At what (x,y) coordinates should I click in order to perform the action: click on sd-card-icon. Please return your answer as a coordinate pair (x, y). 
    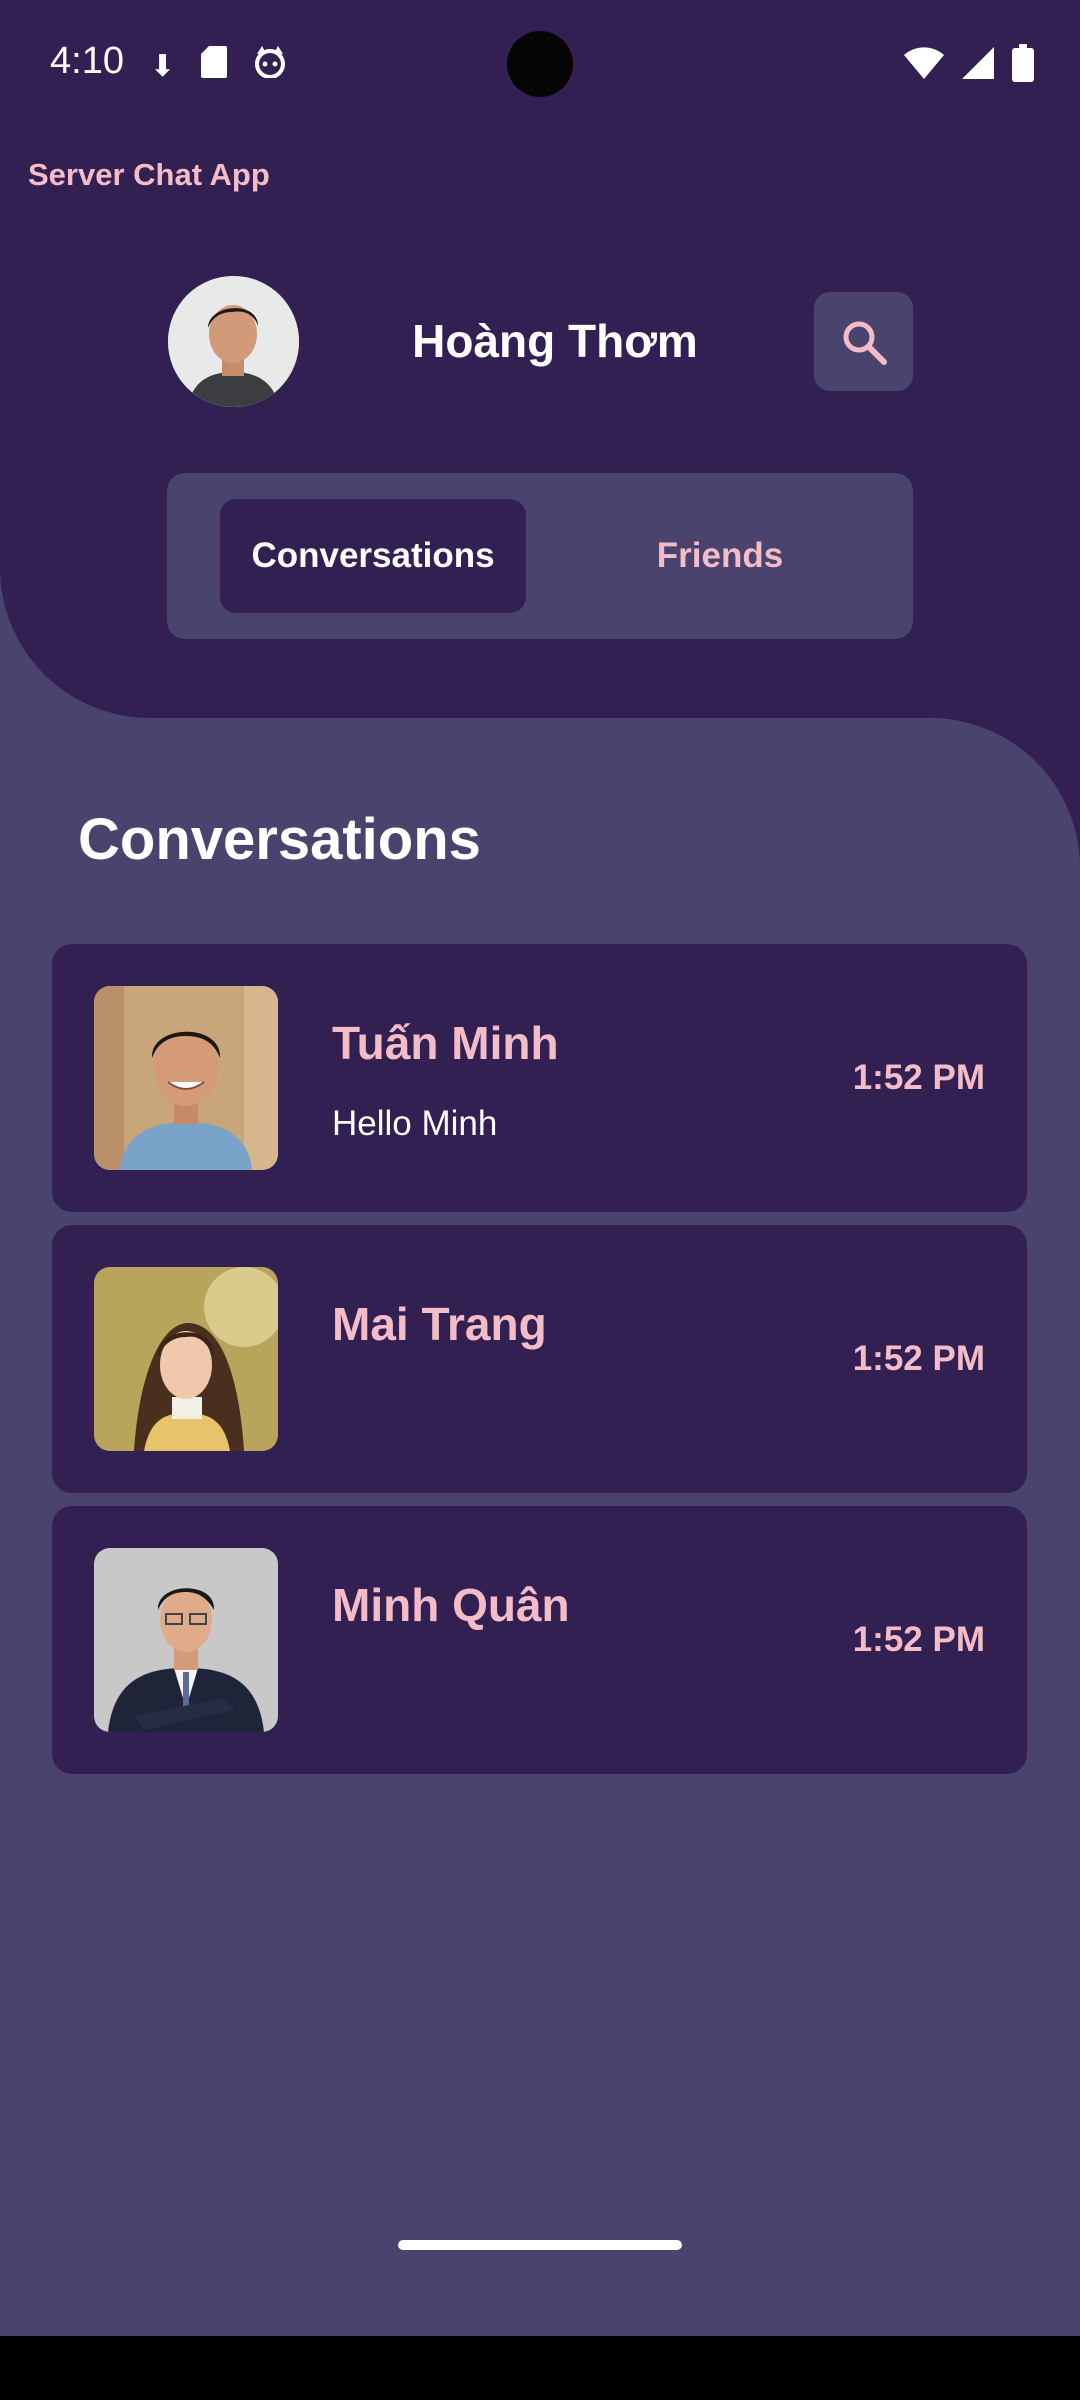
    Looking at the image, I should click on (214, 66).